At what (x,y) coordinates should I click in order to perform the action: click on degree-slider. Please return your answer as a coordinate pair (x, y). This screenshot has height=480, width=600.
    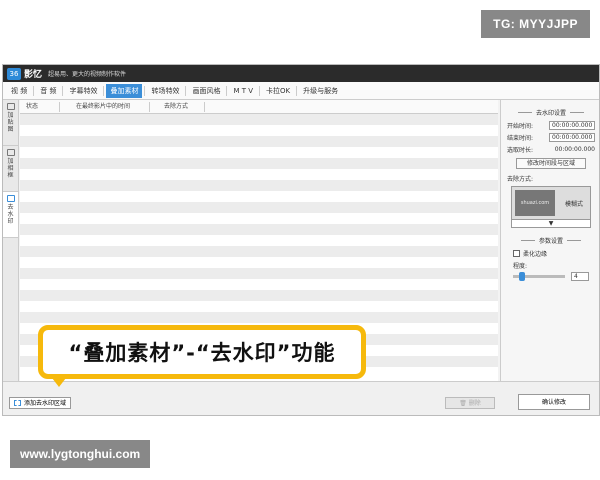
    Looking at the image, I should click on (539, 276).